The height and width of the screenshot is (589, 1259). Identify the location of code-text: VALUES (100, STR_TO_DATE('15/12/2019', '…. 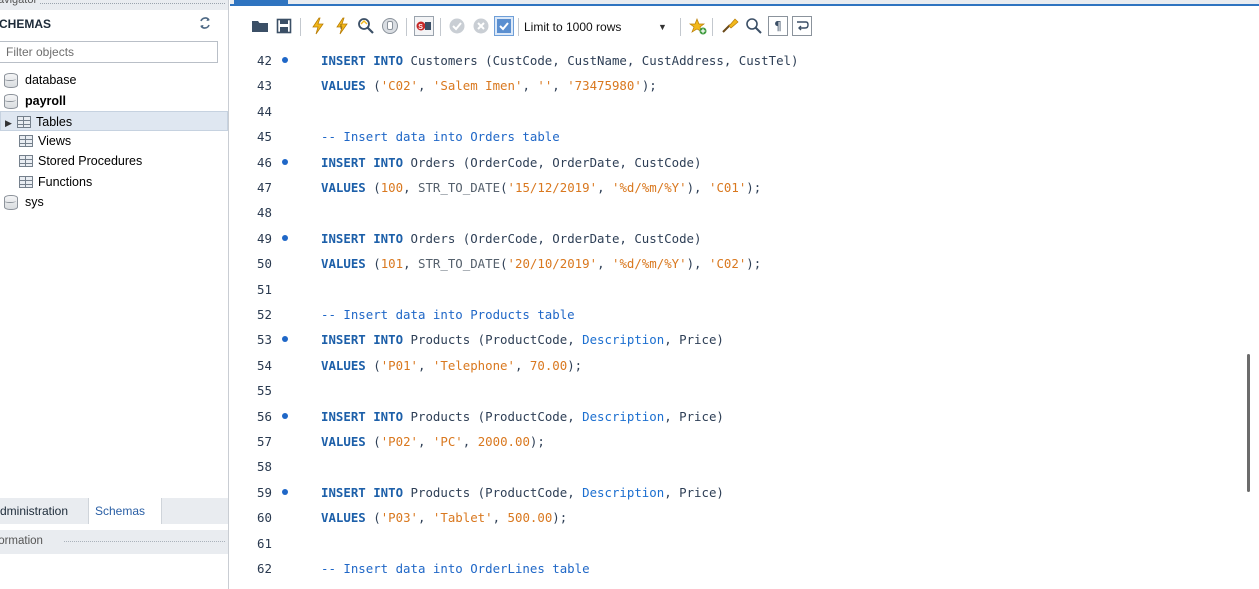
(541, 188).